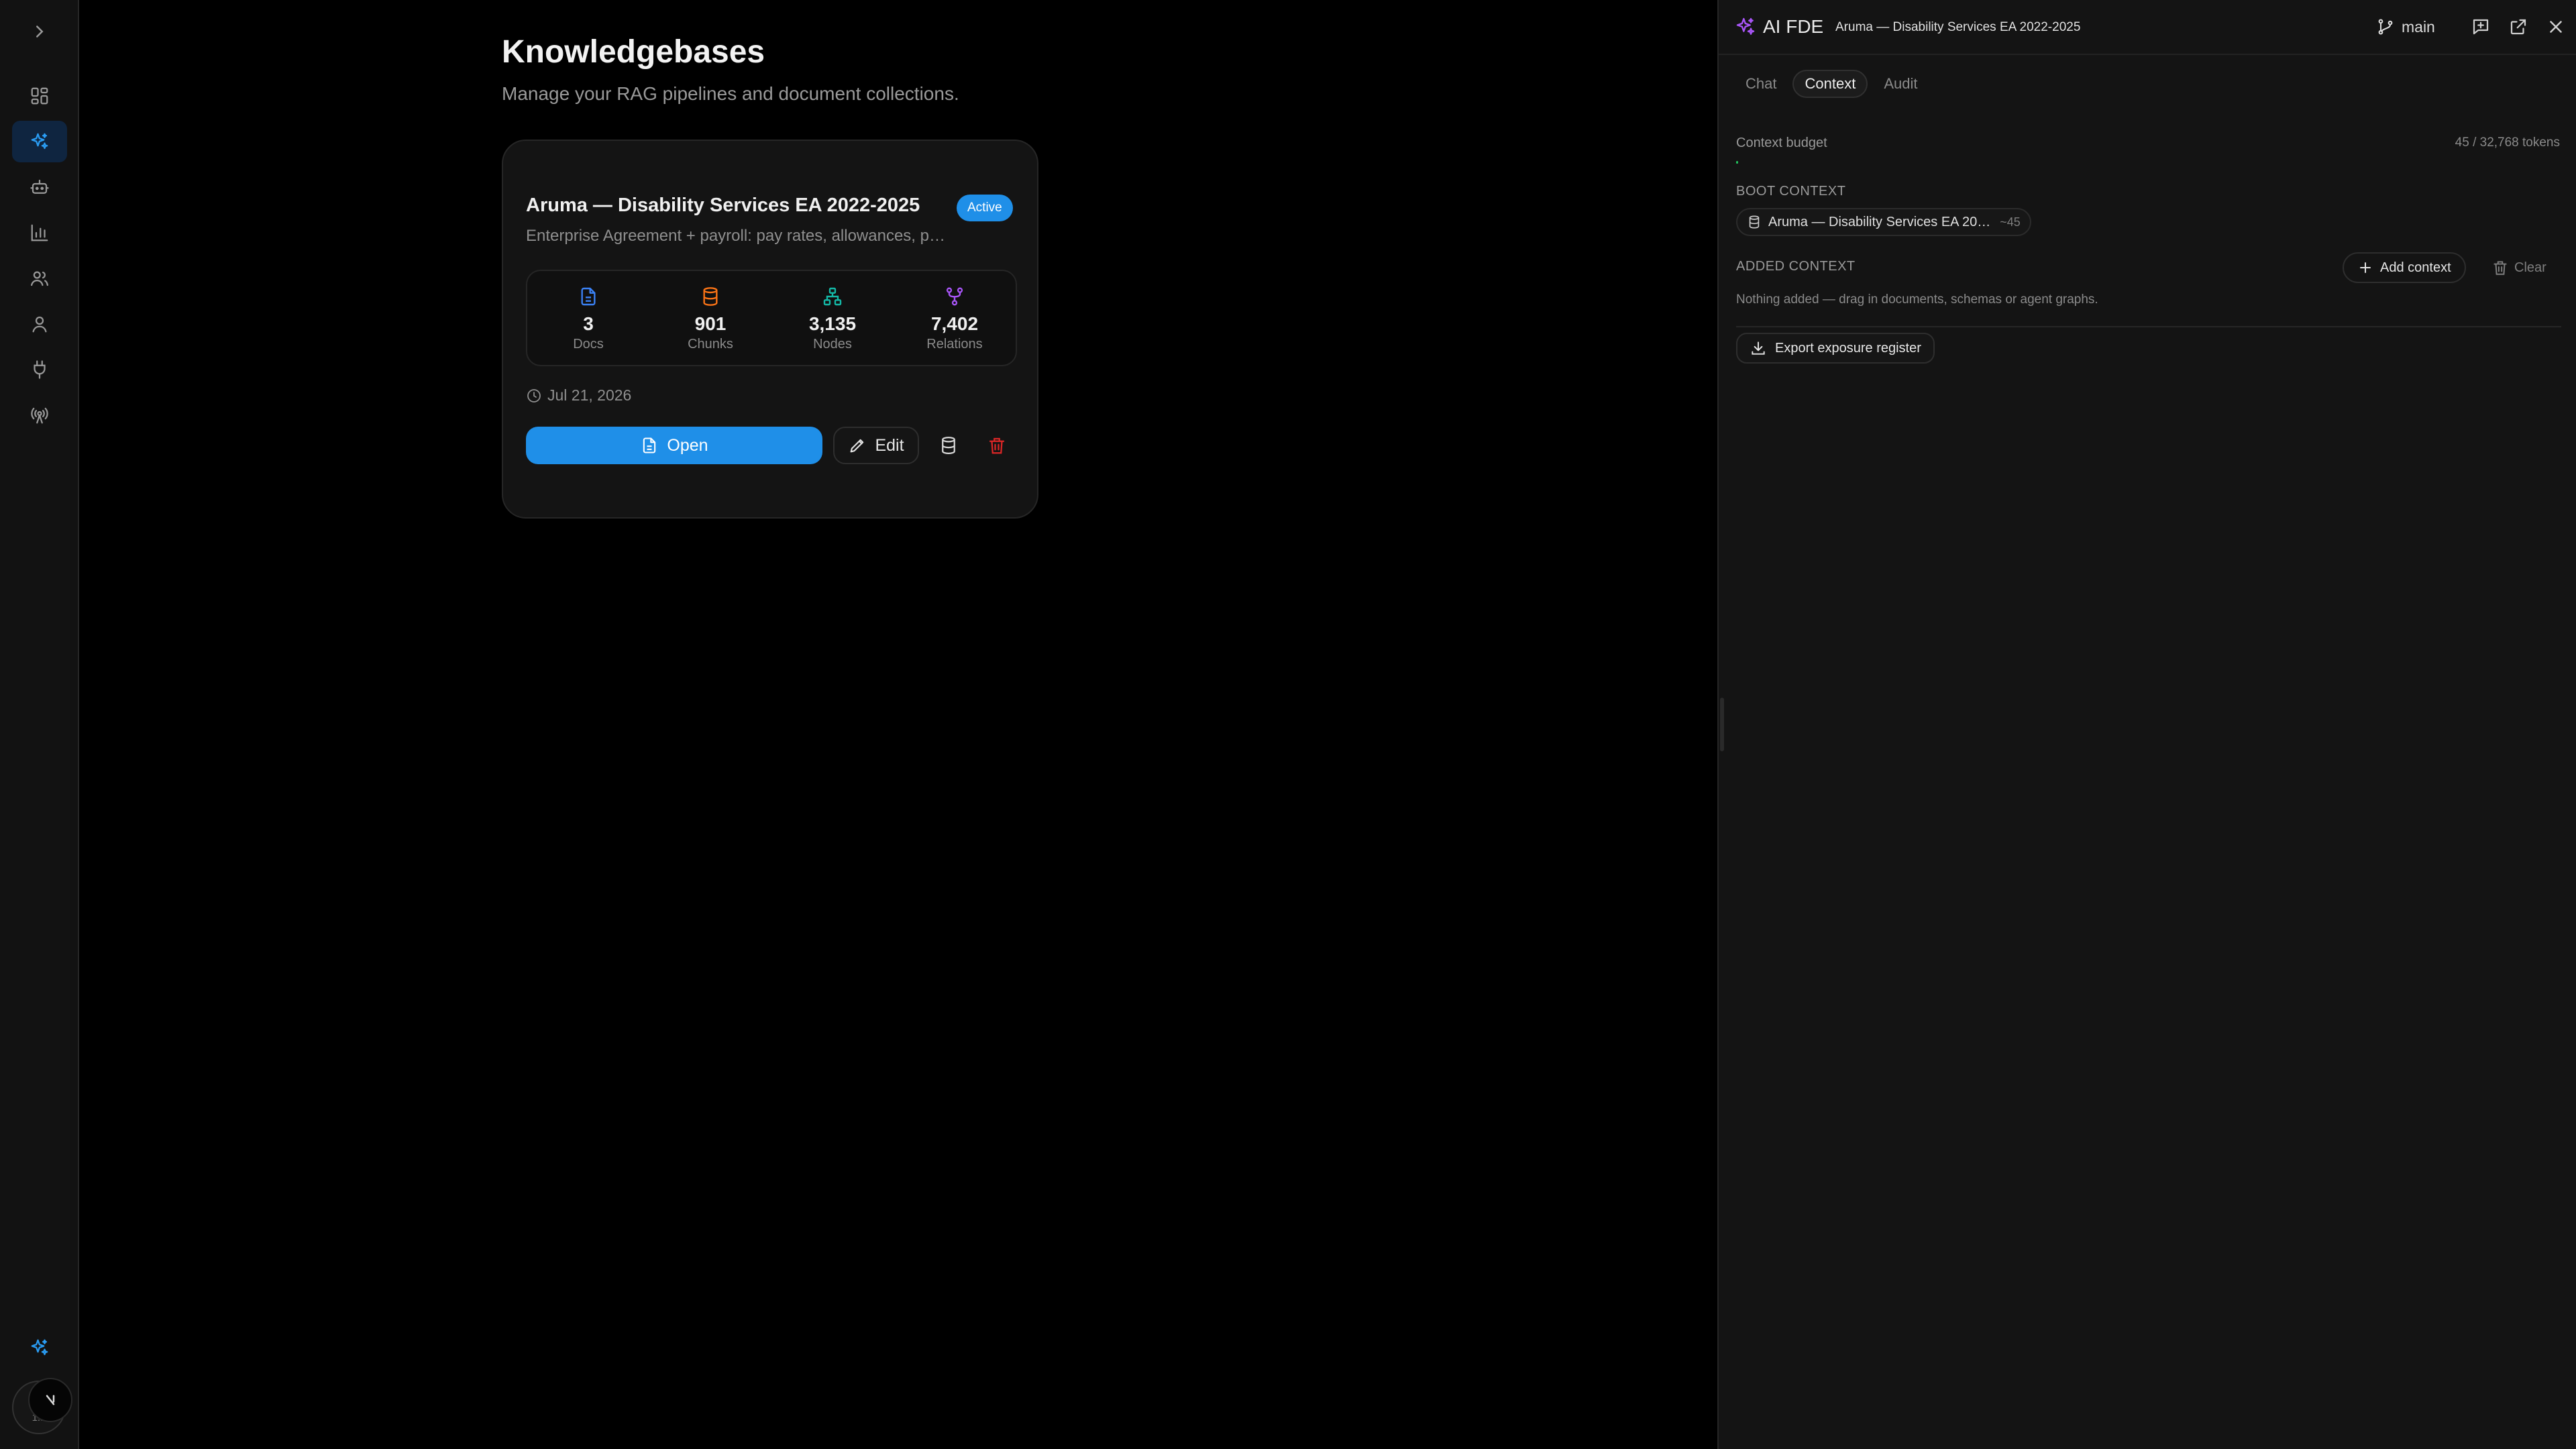  I want to click on export-label: Export exposure register, so click(1848, 348).